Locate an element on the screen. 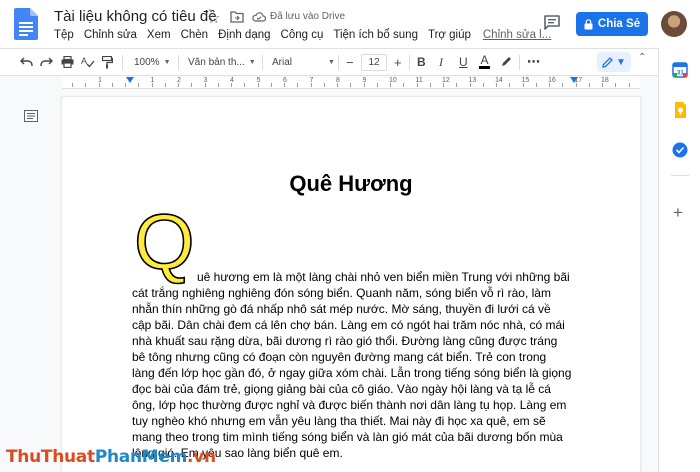 The image size is (700, 472). font-size-input: 12 is located at coordinates (374, 62).